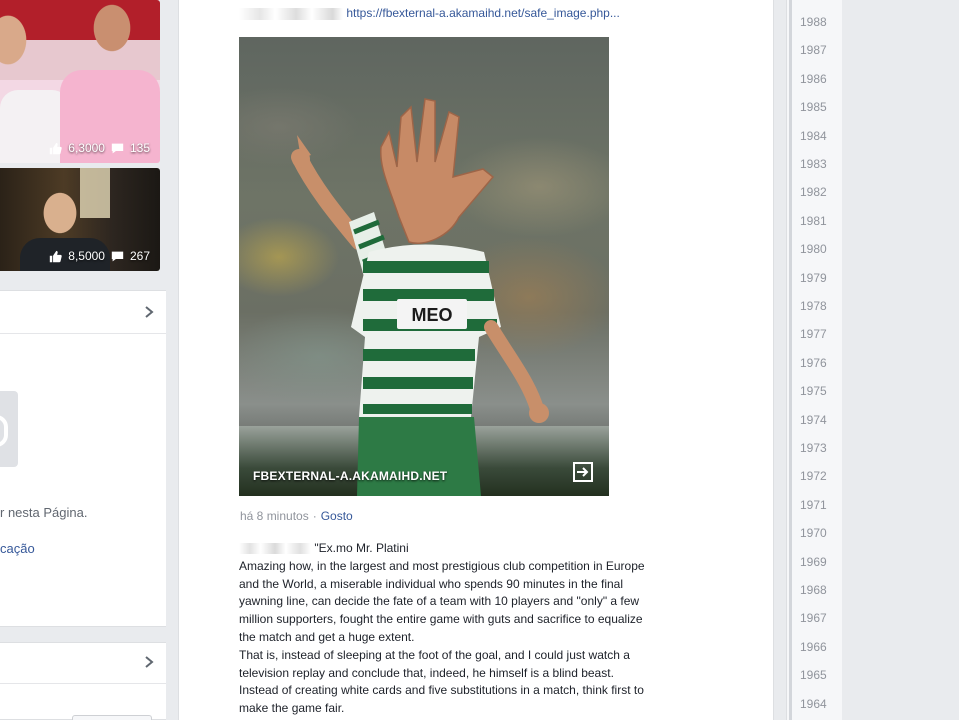  I want to click on right-gutter, so click(900, 360).